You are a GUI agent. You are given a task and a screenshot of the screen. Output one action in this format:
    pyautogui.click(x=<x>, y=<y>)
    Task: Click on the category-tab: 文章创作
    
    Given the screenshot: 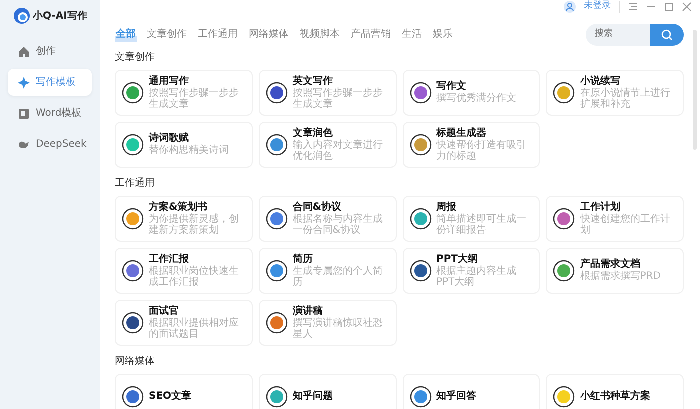 What is the action you would take?
    pyautogui.click(x=167, y=34)
    